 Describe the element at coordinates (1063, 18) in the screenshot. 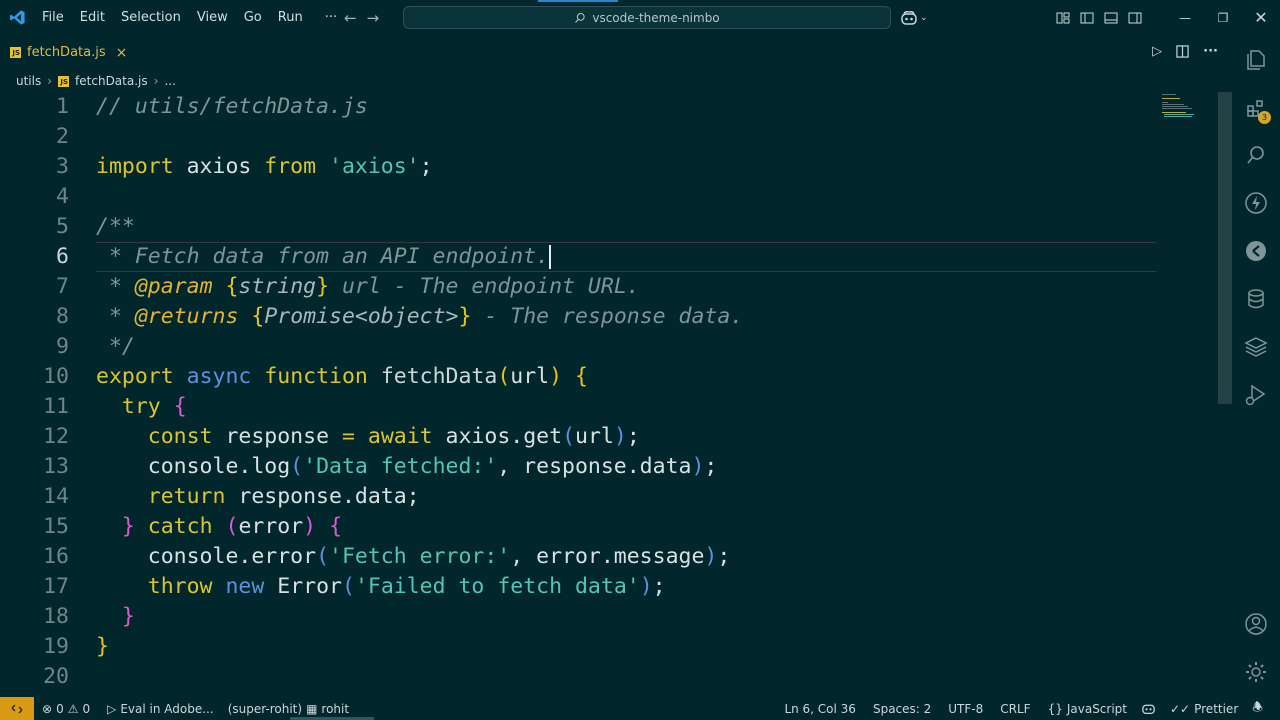

I see `customize-layout-icon` at that location.